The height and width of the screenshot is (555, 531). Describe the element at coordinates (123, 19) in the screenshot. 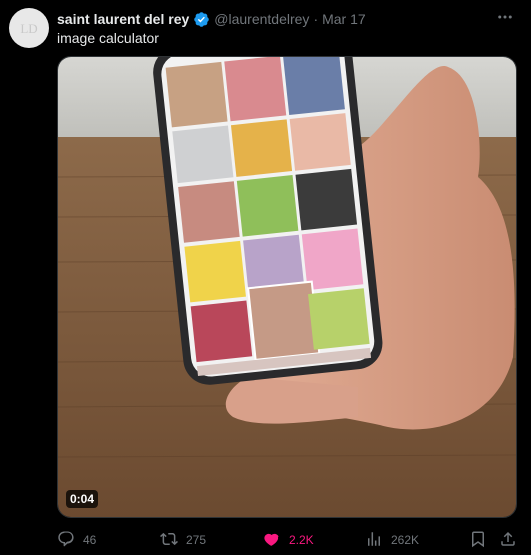

I see `author-name: saint laurent del rey` at that location.